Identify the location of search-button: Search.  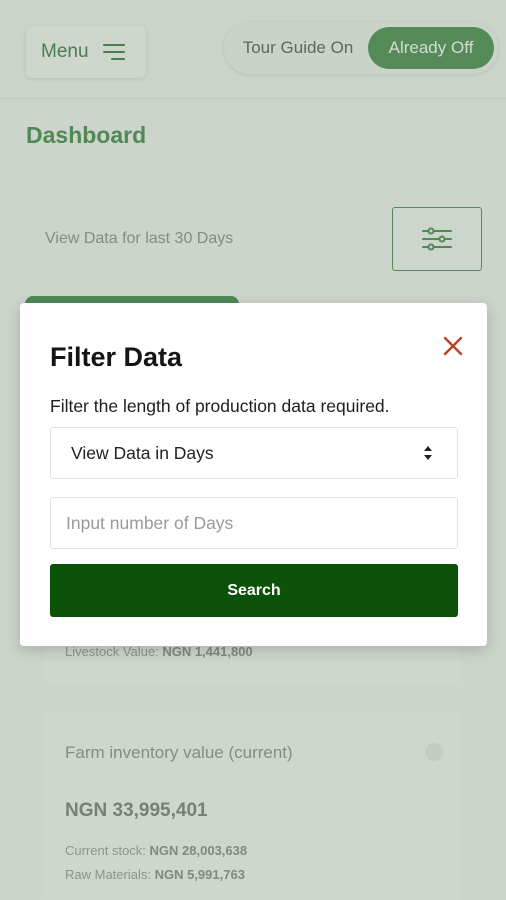
(254, 590).